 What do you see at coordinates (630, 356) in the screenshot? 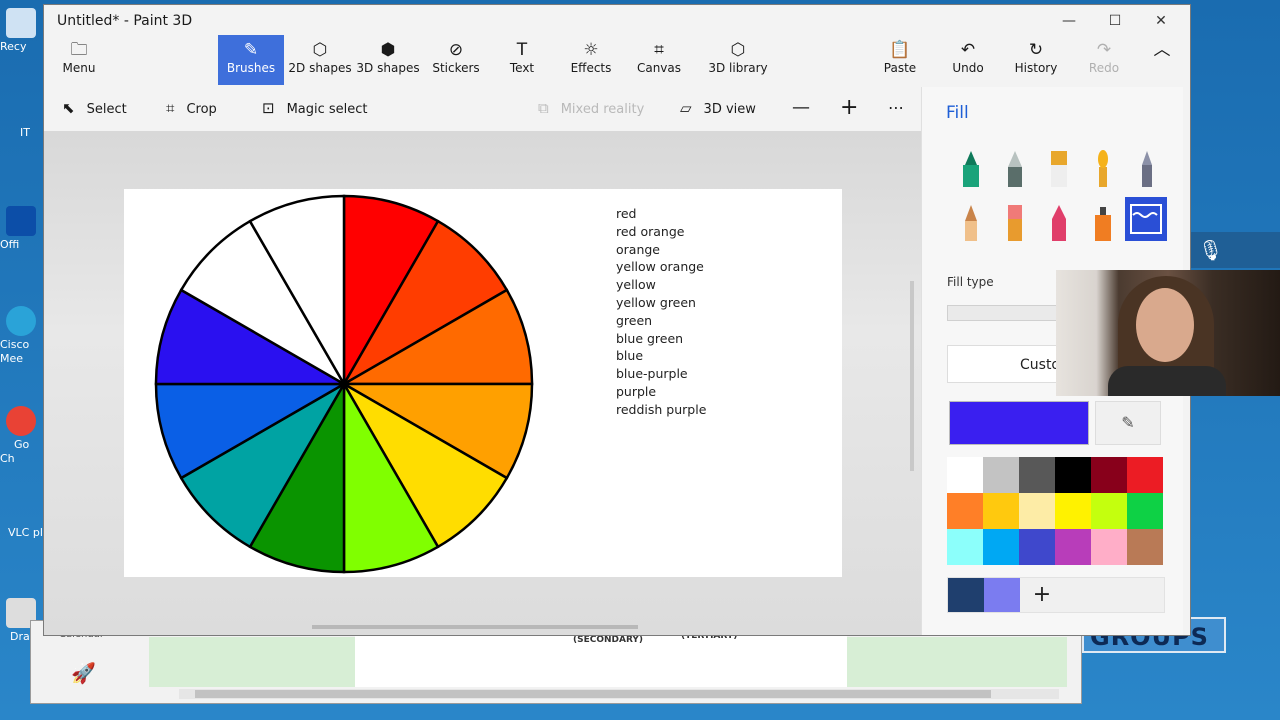
I see `color-list-item: blue` at bounding box center [630, 356].